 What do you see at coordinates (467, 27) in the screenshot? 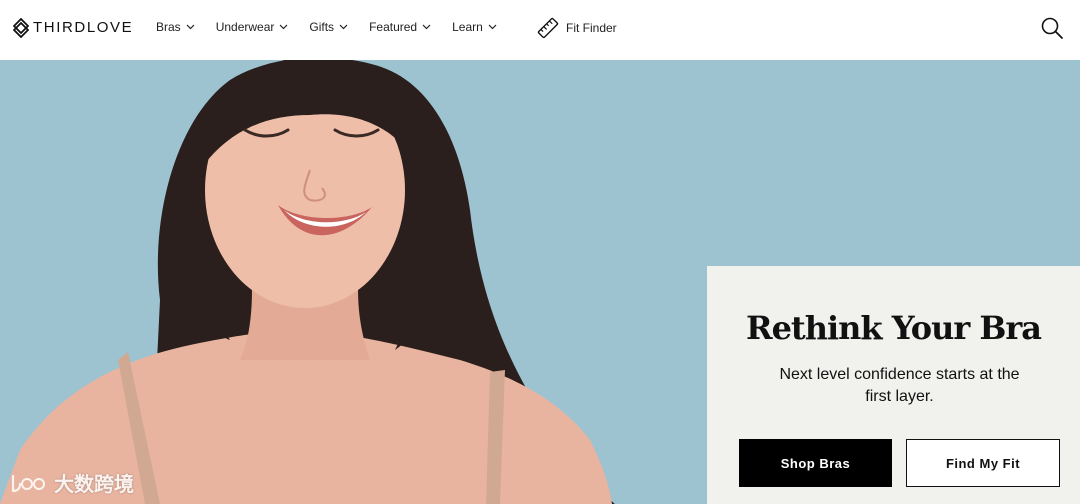
I see `nav-item-label: Learn` at bounding box center [467, 27].